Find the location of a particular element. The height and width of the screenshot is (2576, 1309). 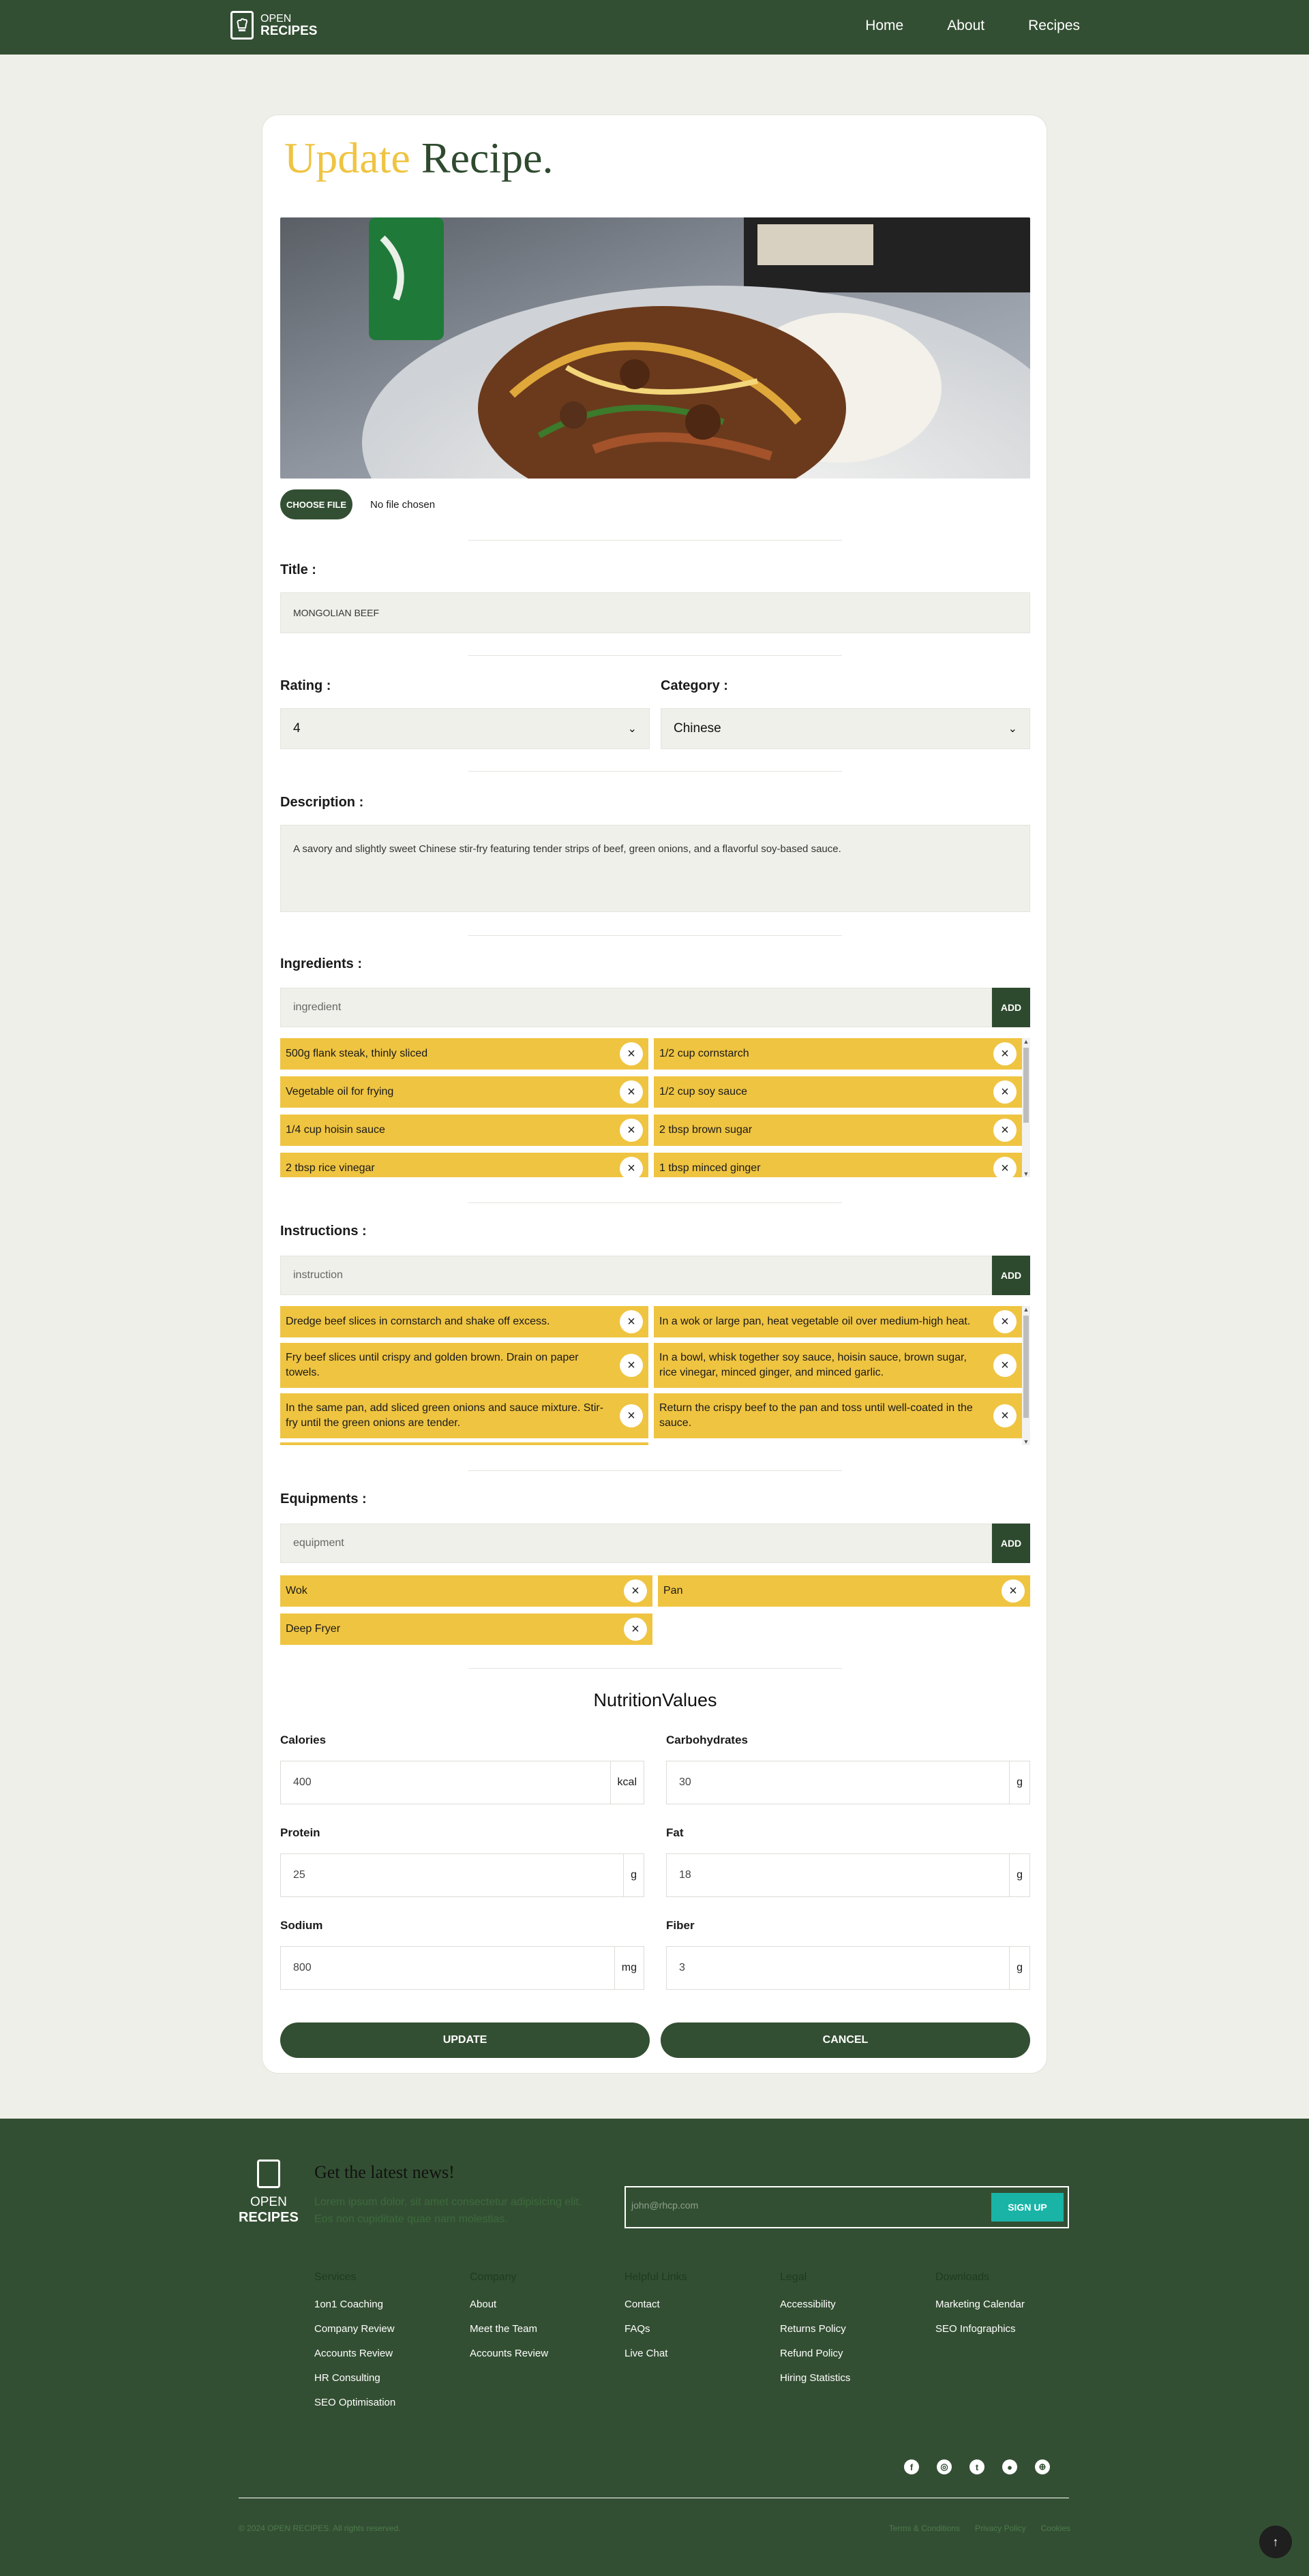

nav-about: About is located at coordinates (965, 26).